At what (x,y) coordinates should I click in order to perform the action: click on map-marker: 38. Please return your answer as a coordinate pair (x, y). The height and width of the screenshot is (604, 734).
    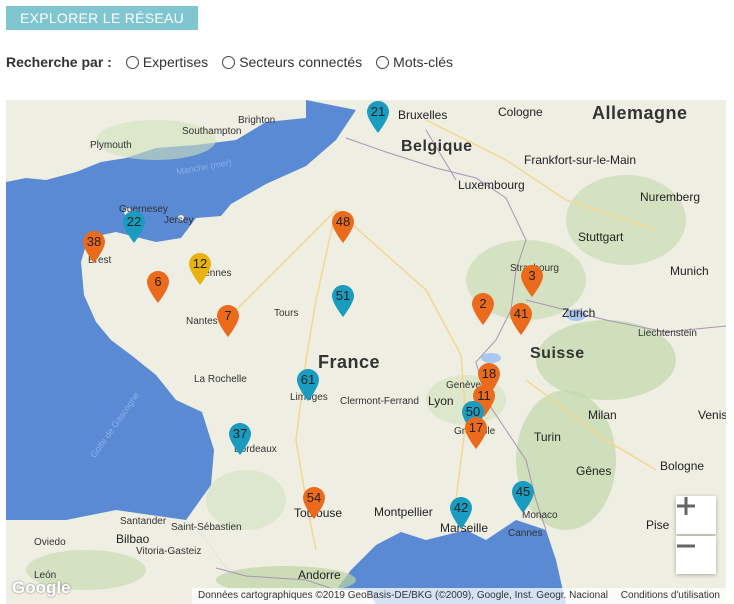
    Looking at the image, I should click on (94, 247).